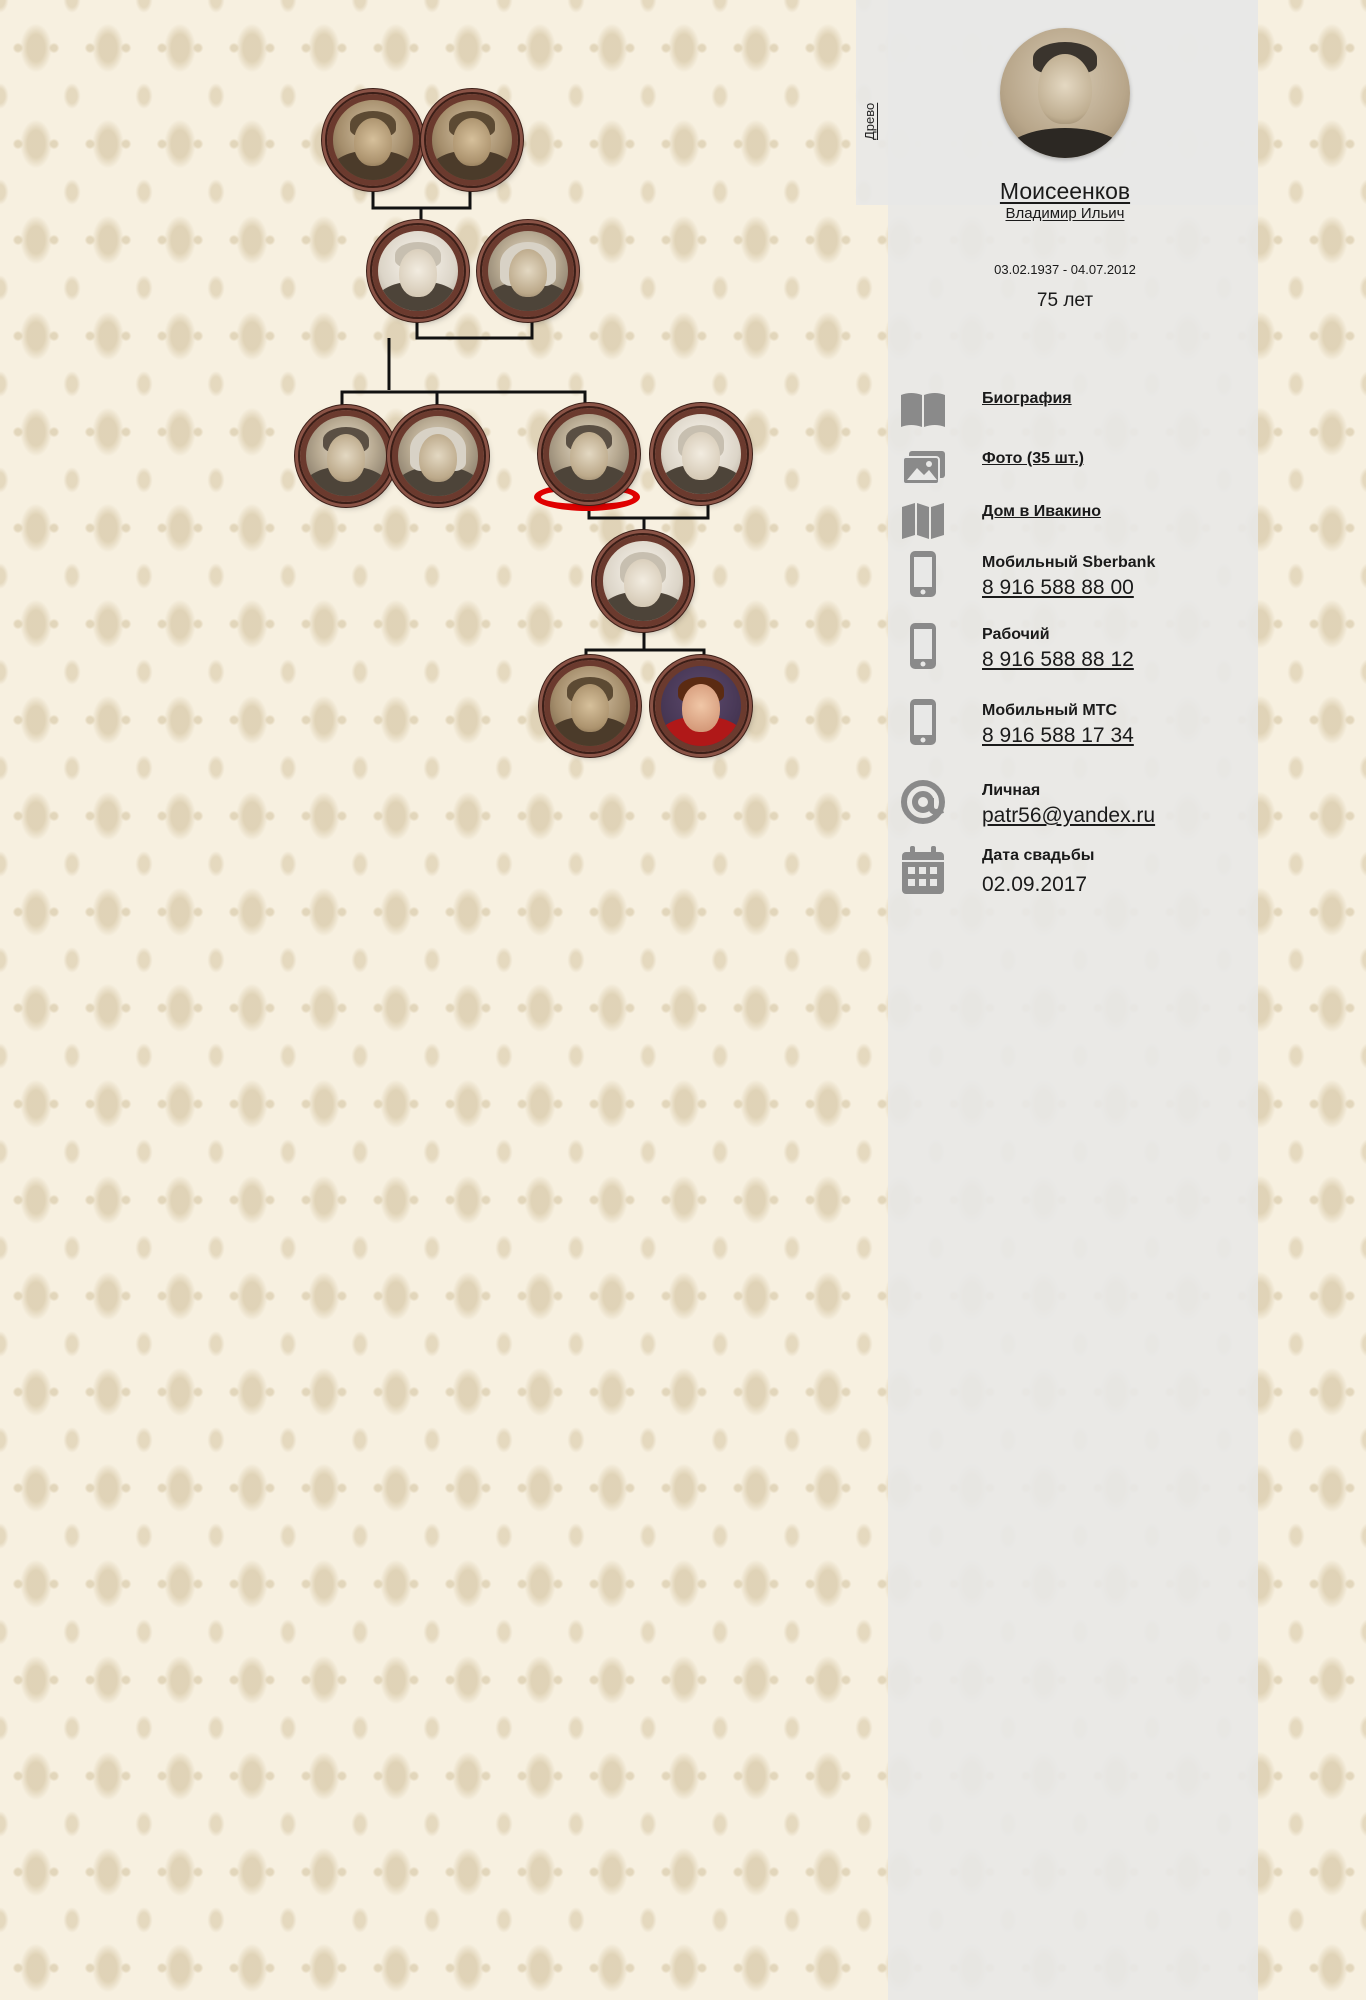 The height and width of the screenshot is (2000, 1366). I want to click on contact-label: Мобильный МТС, so click(1050, 710).